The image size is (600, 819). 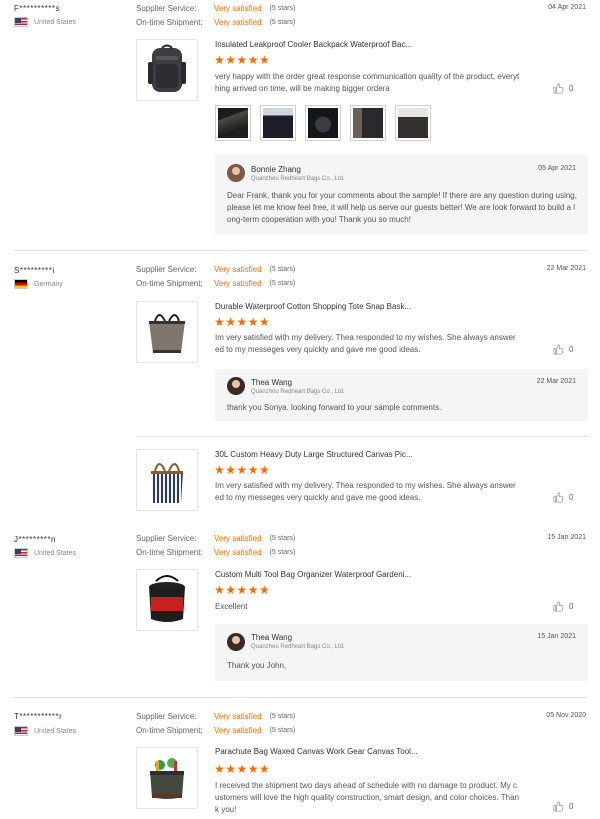 I want to click on canvas-tool-bag-image, so click(x=167, y=778).